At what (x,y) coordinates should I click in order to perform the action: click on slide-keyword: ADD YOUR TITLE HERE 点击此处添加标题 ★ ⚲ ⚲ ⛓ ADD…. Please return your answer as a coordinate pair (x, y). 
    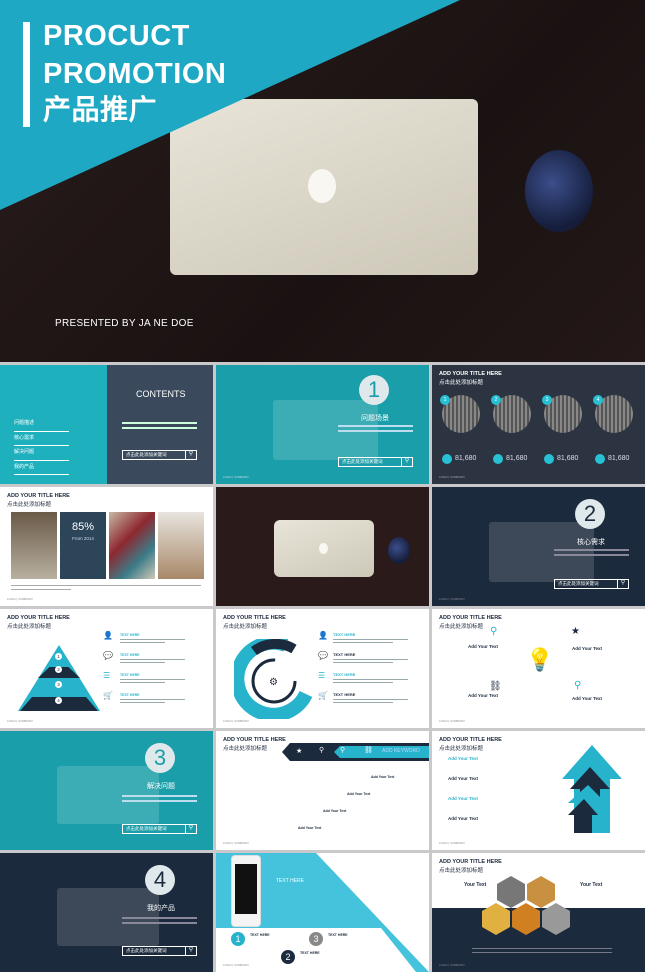
    Looking at the image, I should click on (322, 790).